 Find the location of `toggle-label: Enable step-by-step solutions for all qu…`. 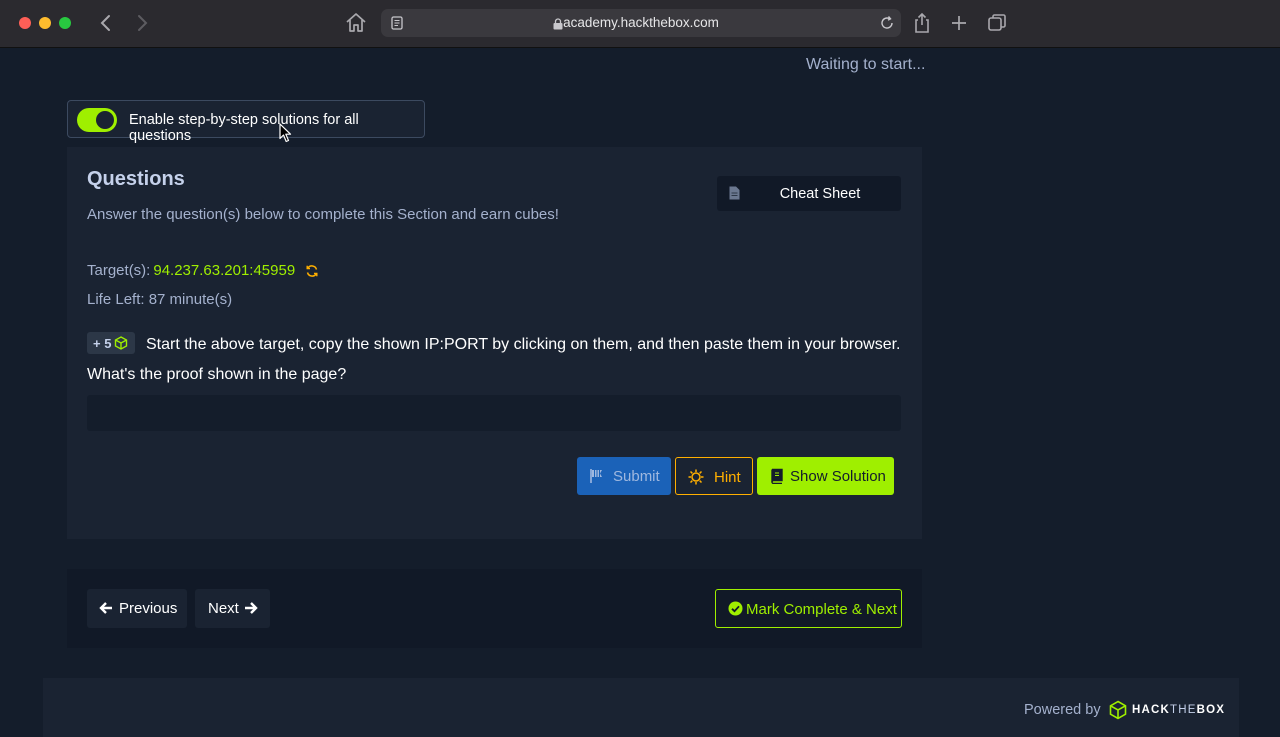

toggle-label: Enable step-by-step solutions for all qu… is located at coordinates (244, 128).